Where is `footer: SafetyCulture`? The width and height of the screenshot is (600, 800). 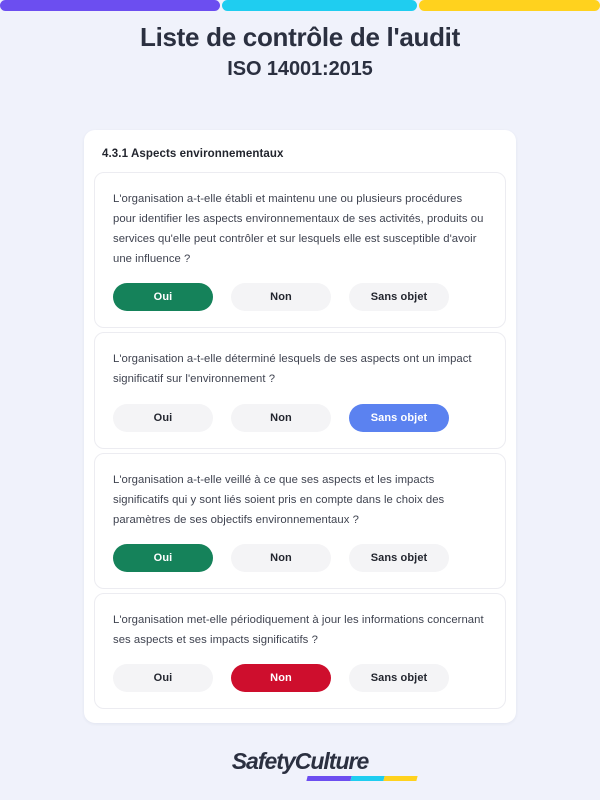
footer: SafetyCulture is located at coordinates (300, 764).